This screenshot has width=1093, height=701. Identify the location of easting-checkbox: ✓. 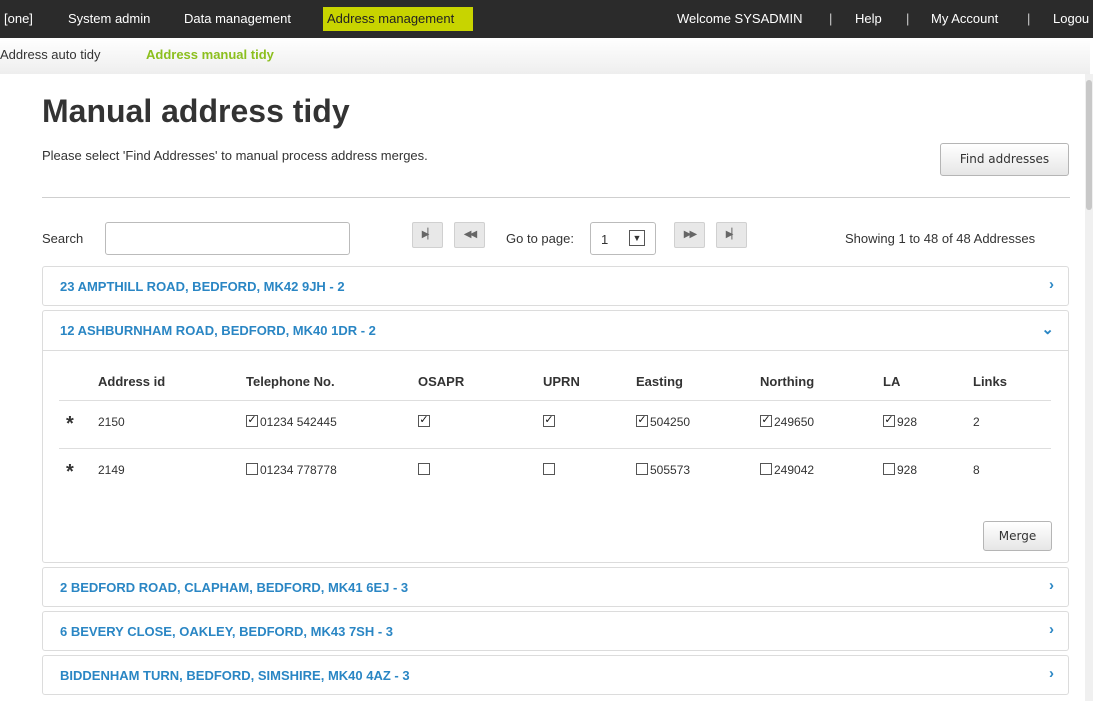
(642, 421).